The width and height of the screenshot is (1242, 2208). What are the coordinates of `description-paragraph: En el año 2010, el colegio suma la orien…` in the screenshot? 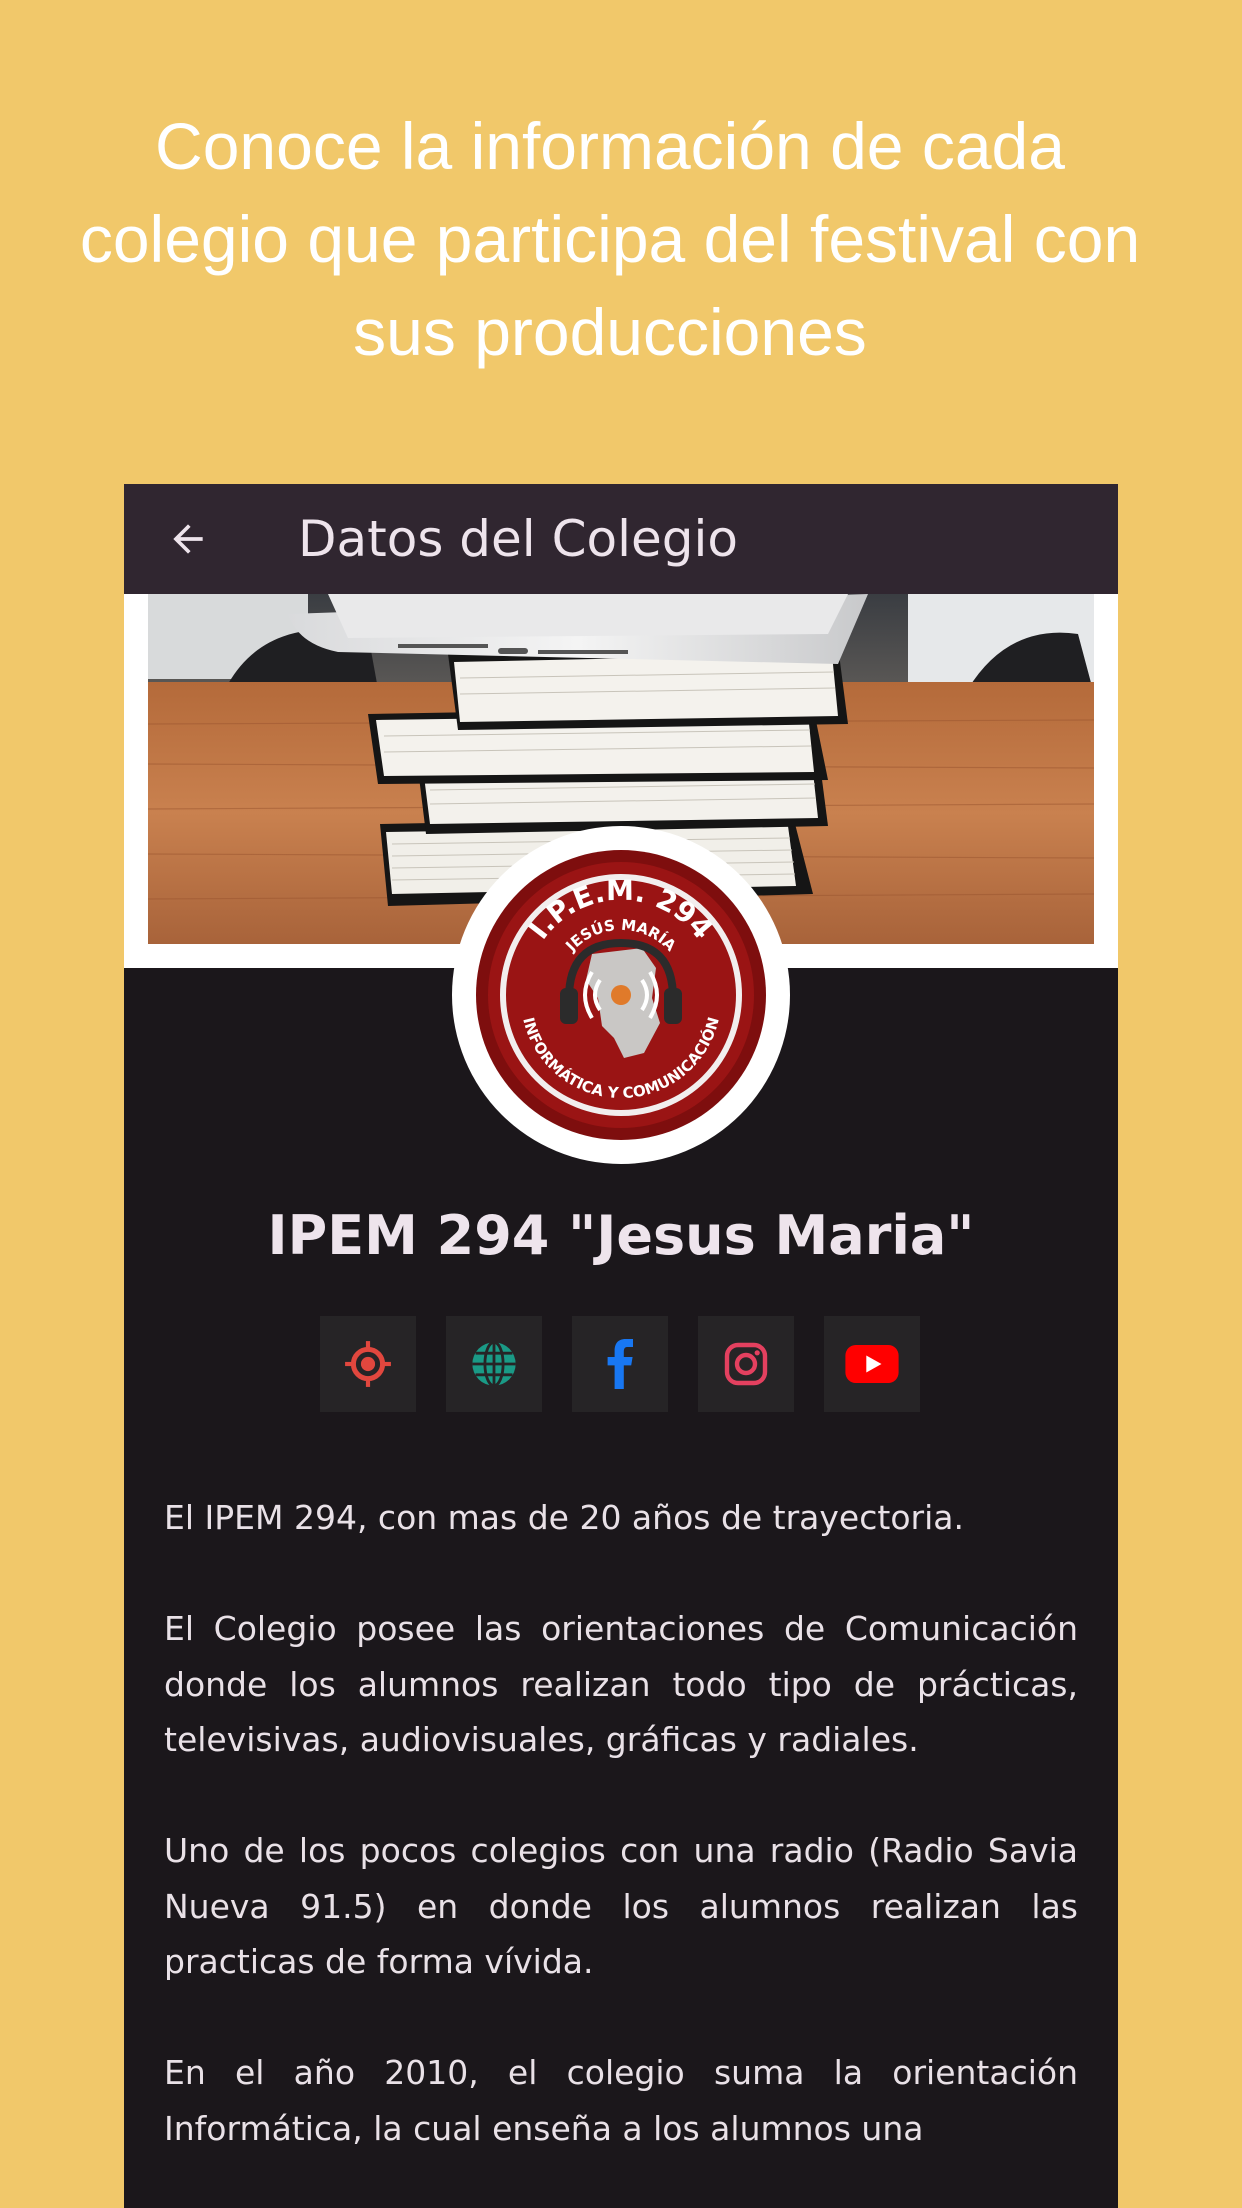 It's located at (621, 2100).